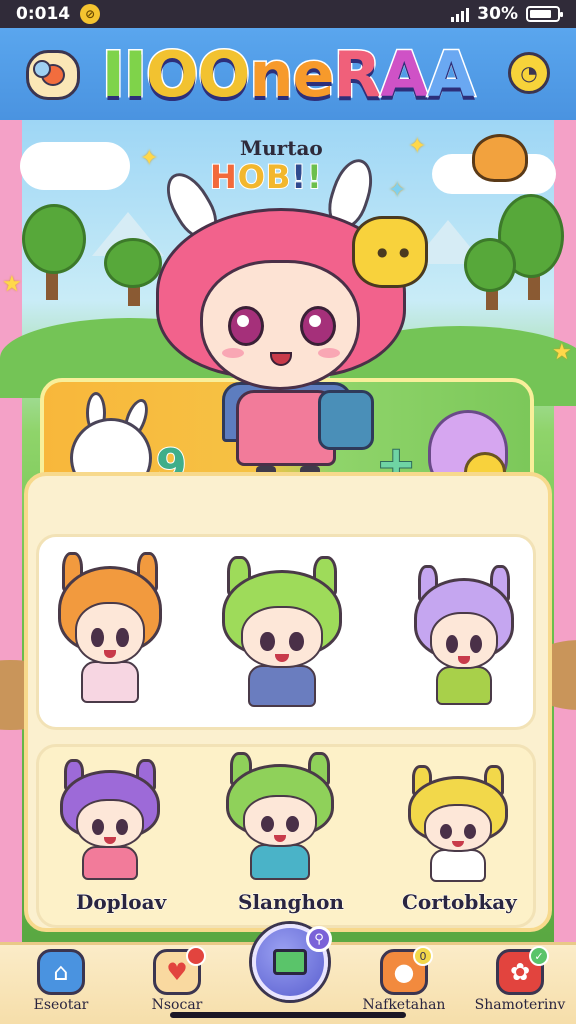  Describe the element at coordinates (544, 14) in the screenshot. I see `battery-icon` at that location.